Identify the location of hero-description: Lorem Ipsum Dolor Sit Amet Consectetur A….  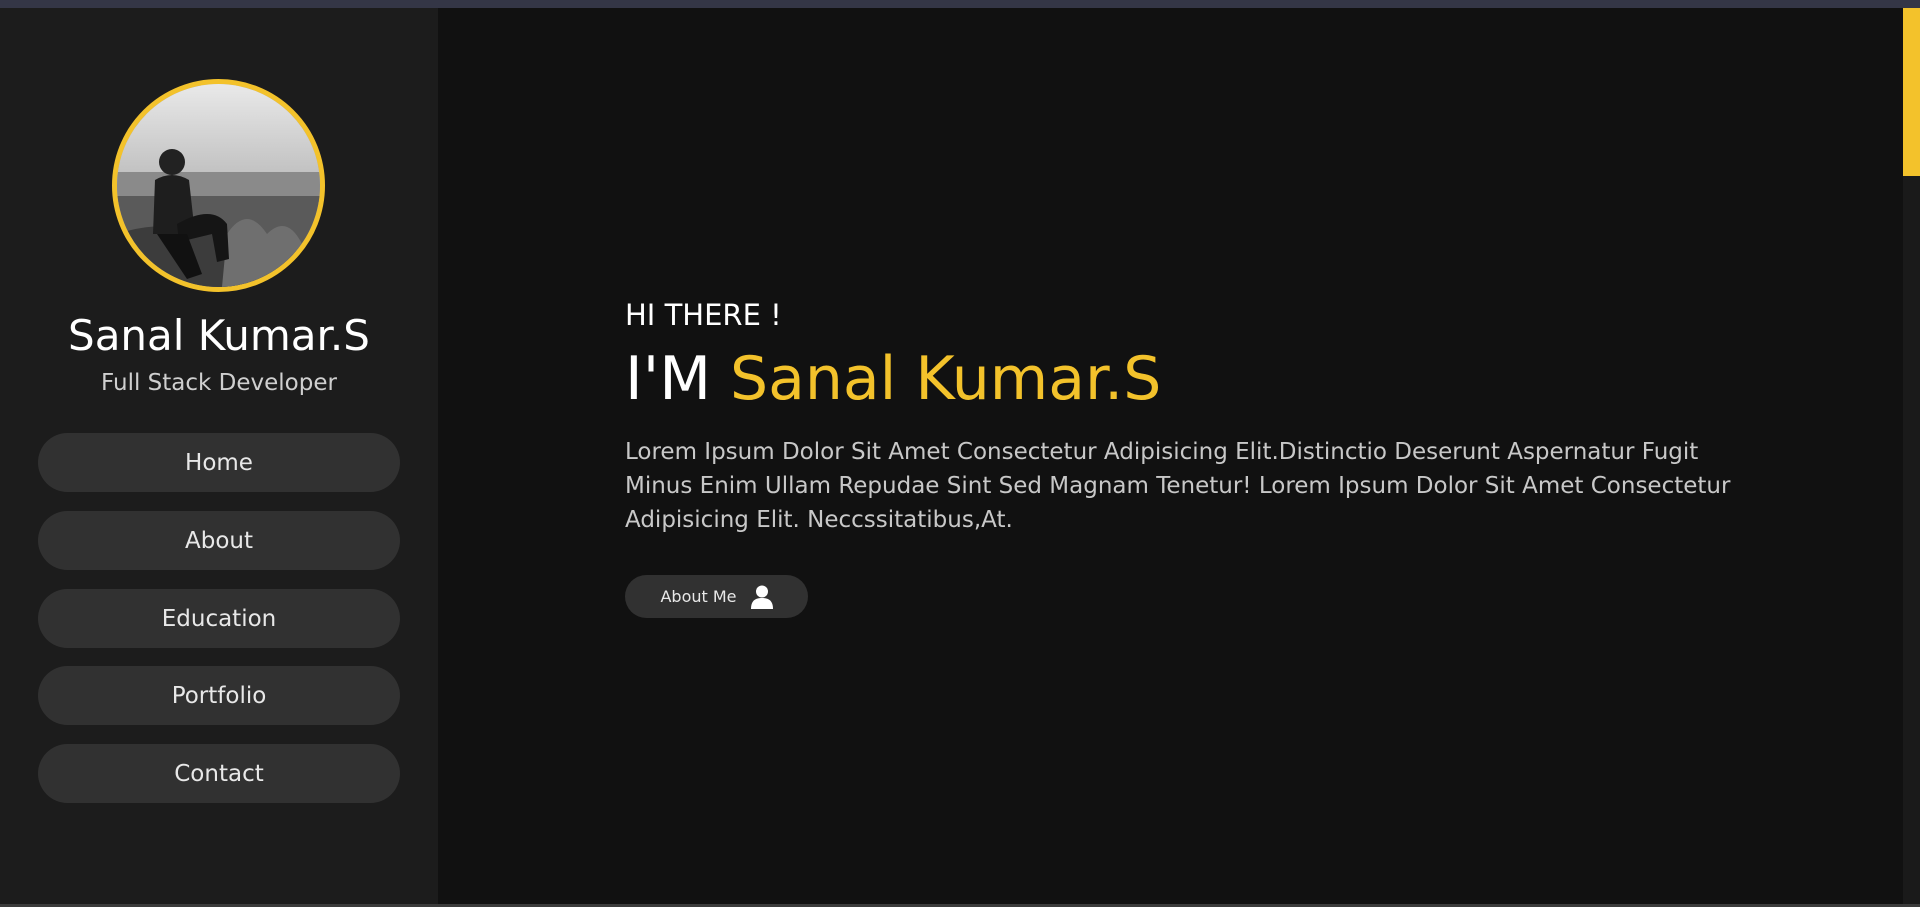
(1178, 486).